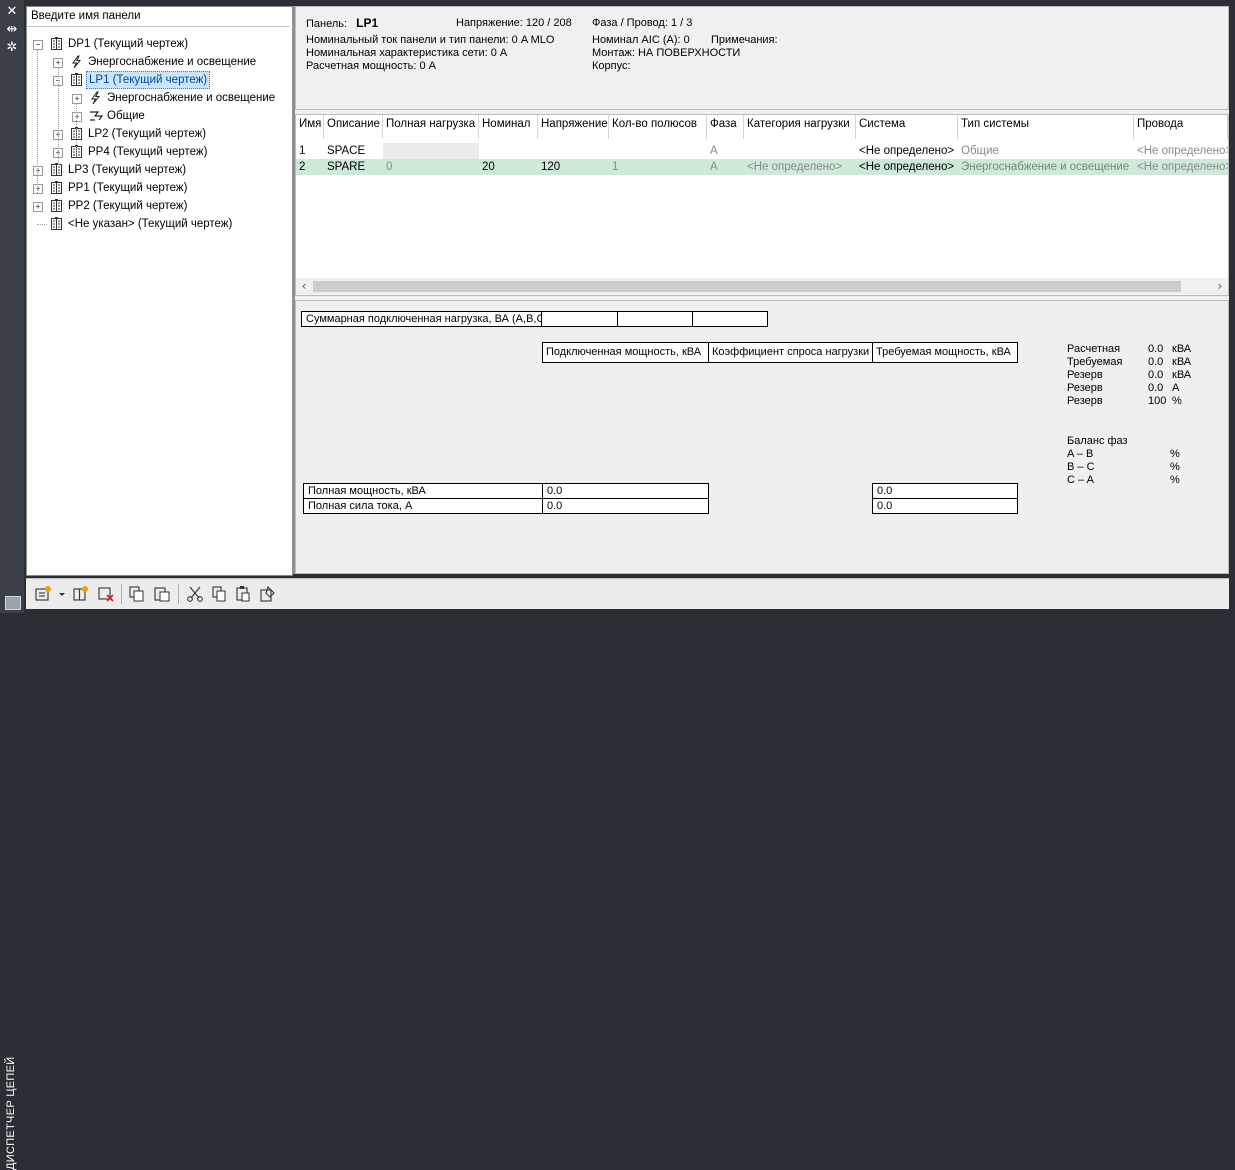  What do you see at coordinates (148, 80) in the screenshot?
I see `selected-tree-node: LP1 (Текущий чертеж)` at bounding box center [148, 80].